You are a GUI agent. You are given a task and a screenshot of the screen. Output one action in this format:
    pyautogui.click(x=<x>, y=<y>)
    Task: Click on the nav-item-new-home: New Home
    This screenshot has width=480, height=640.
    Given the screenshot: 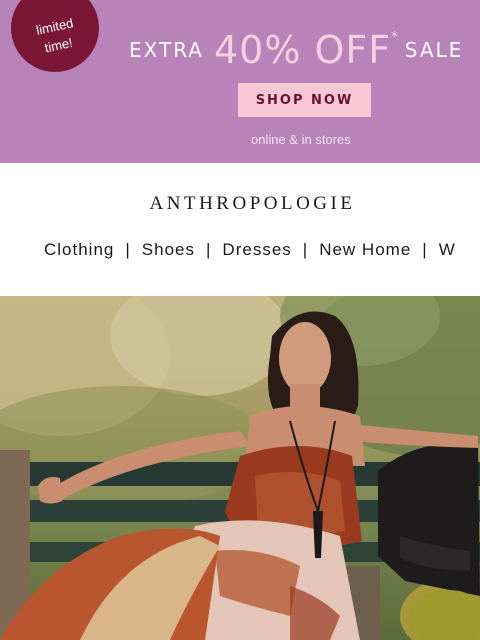 What is the action you would take?
    pyautogui.click(x=365, y=249)
    